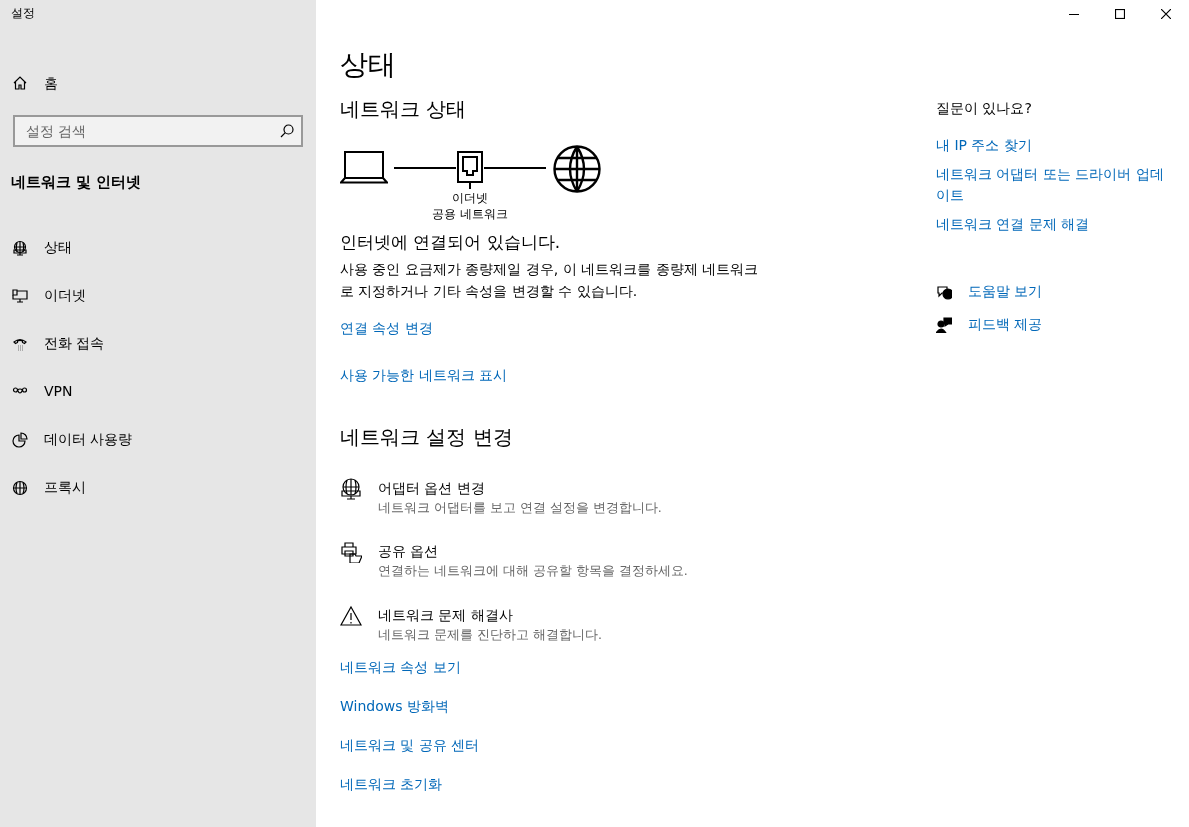 The height and width of the screenshot is (827, 1189). What do you see at coordinates (514, 561) in the screenshot?
I see `settings-item: 공유 옵션 연결하는 네트워크에 대해 공유할 항목을 결정하세요.` at bounding box center [514, 561].